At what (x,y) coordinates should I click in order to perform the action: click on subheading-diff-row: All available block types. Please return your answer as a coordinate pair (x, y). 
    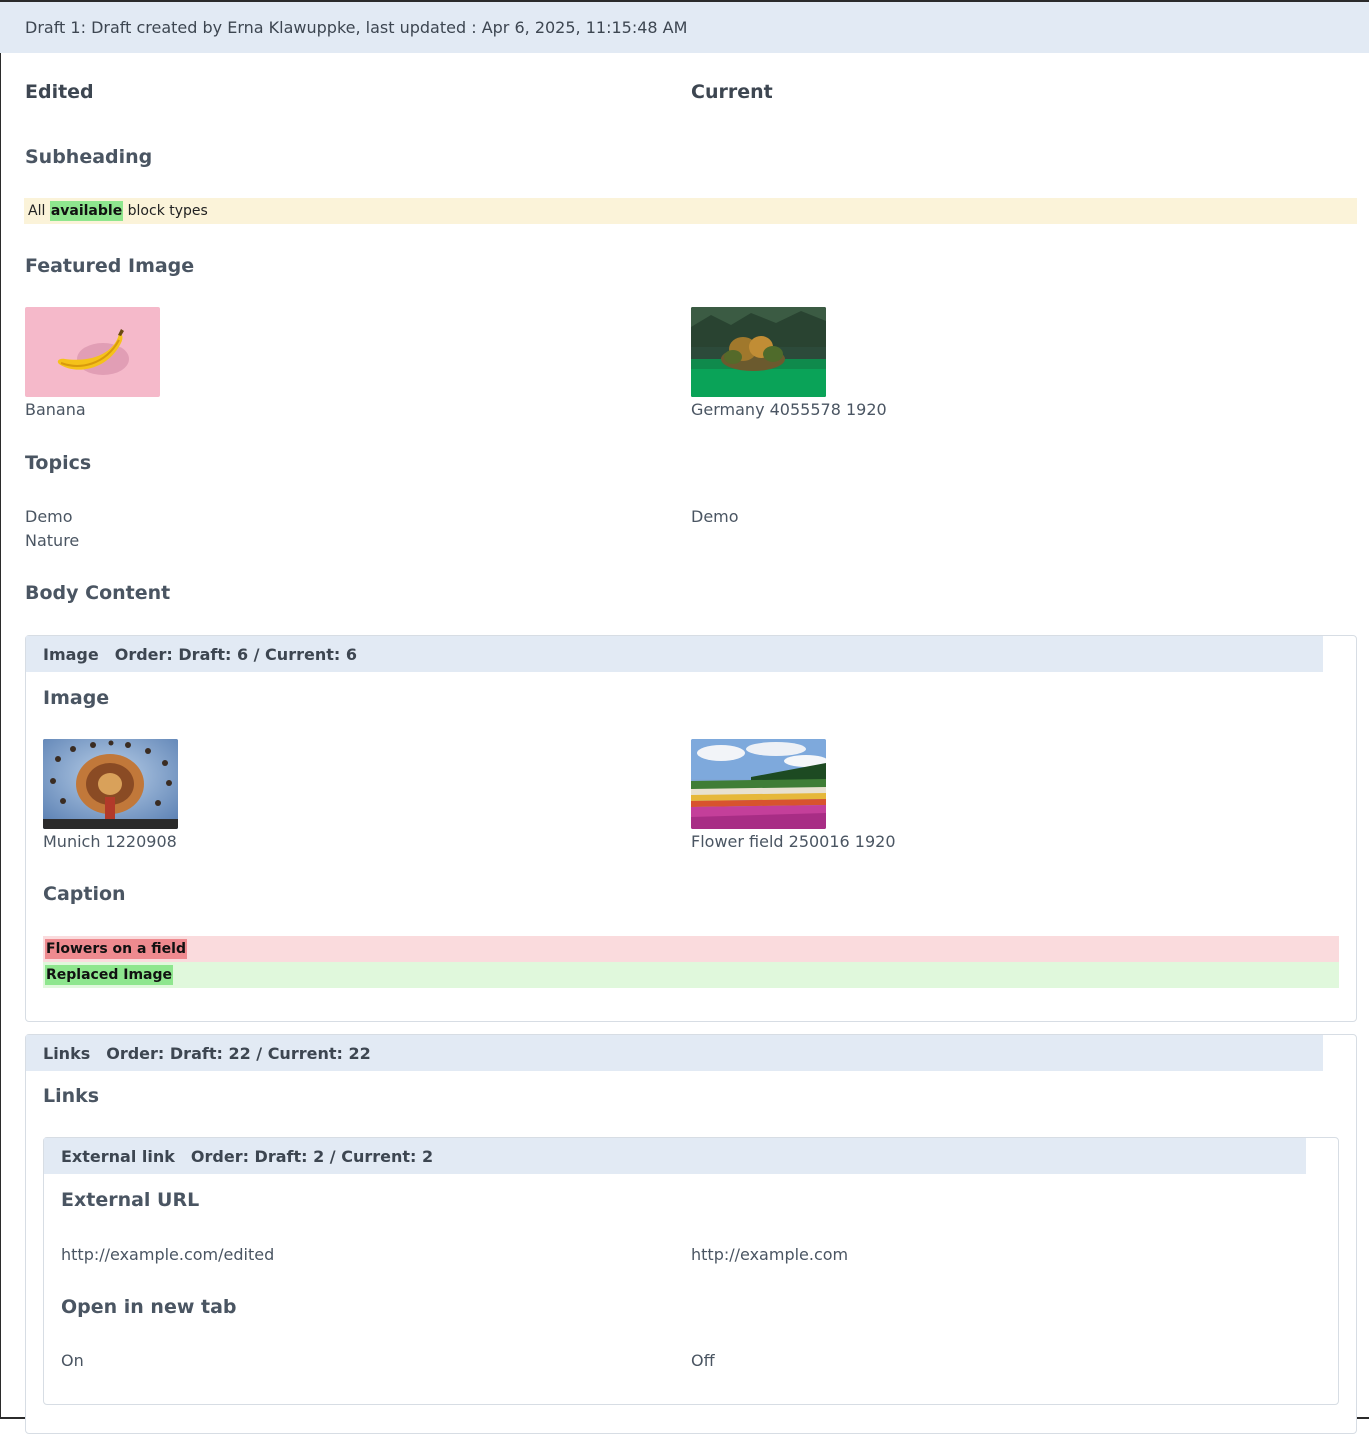
    Looking at the image, I should click on (690, 211).